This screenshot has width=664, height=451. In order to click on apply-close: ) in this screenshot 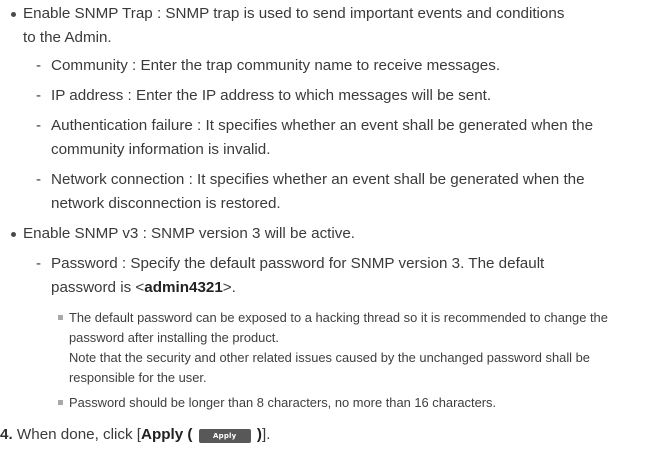, I will do `click(257, 434)`.